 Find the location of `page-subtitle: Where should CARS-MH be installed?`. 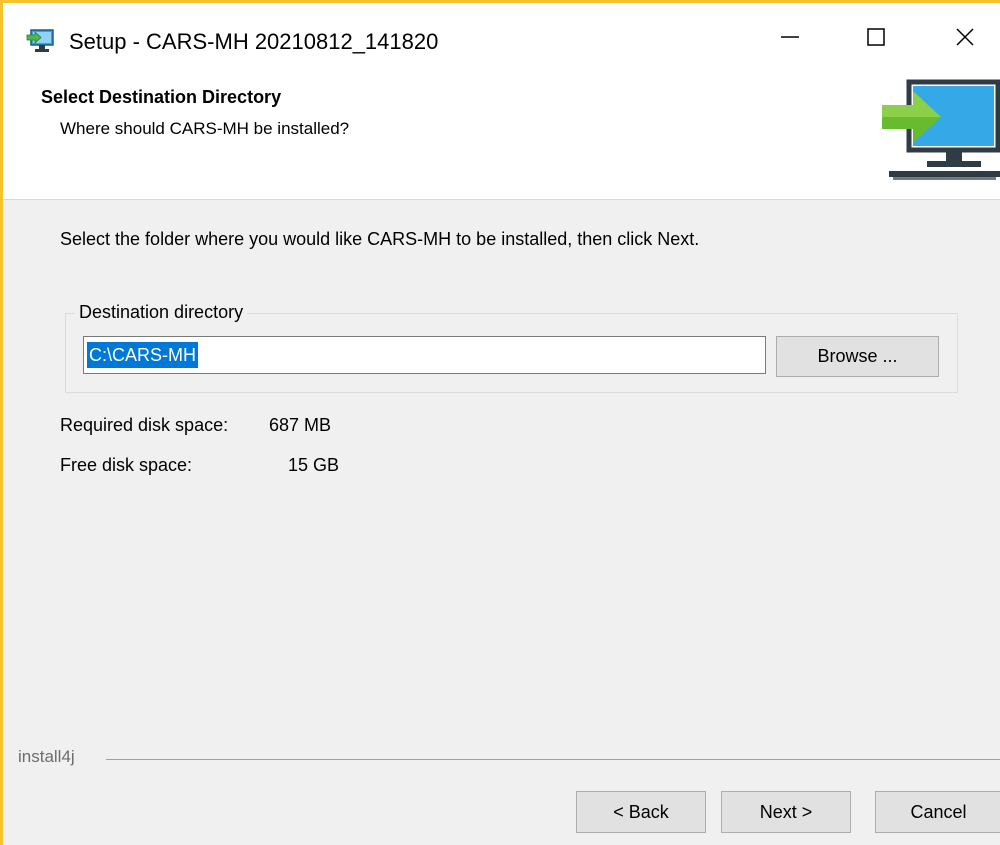

page-subtitle: Where should CARS-MH be installed? is located at coordinates (205, 128).